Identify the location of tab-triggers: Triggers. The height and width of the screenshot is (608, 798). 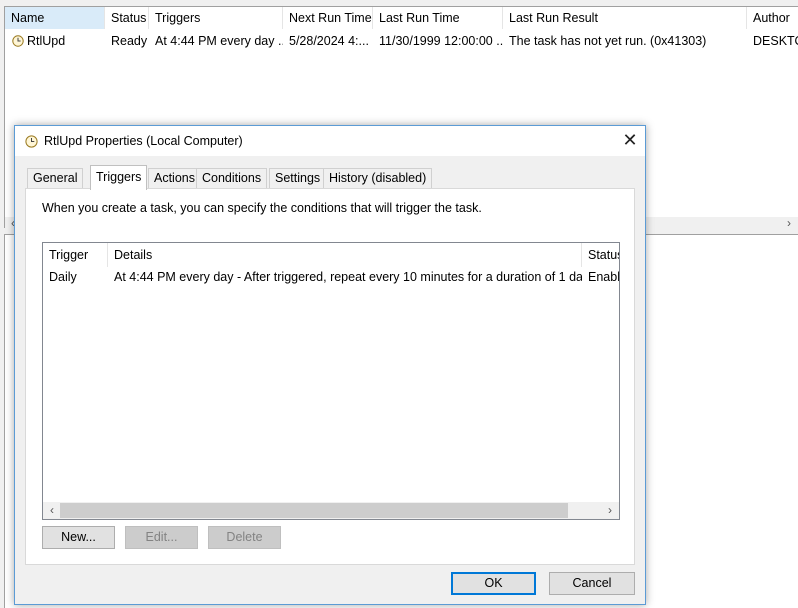
(119, 177).